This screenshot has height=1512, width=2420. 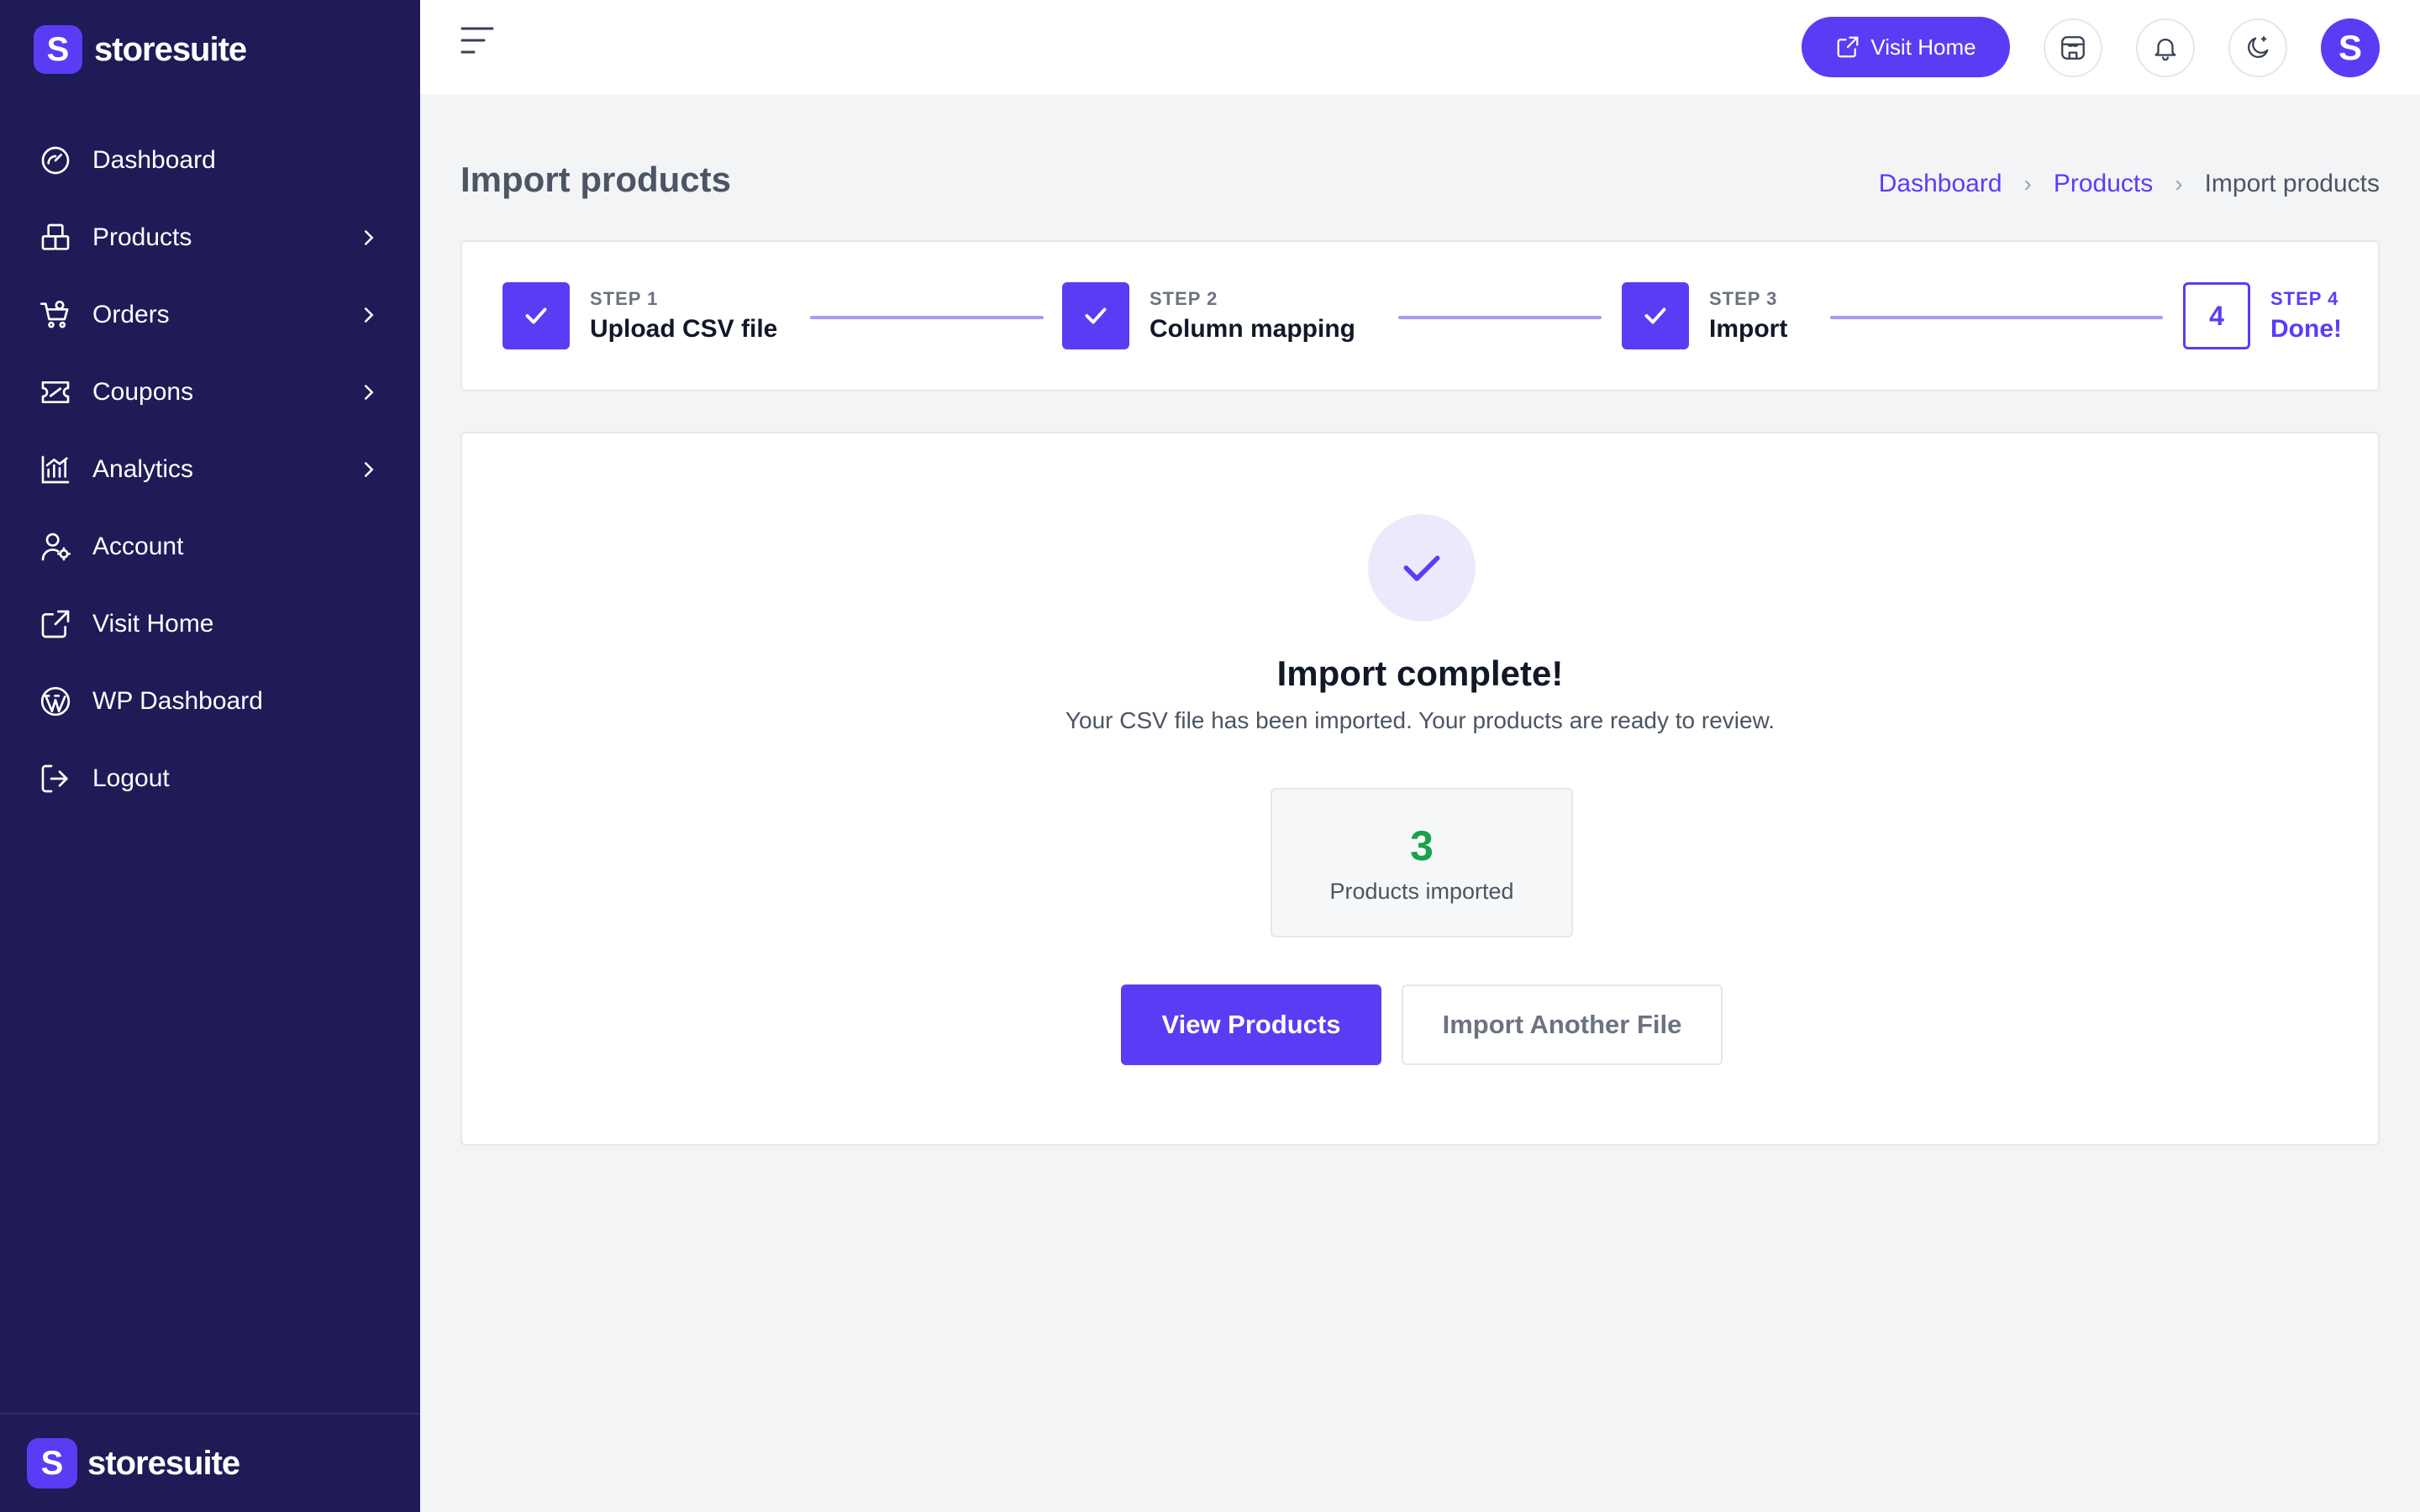 What do you see at coordinates (1420, 673) in the screenshot?
I see `result-title: Import complete!` at bounding box center [1420, 673].